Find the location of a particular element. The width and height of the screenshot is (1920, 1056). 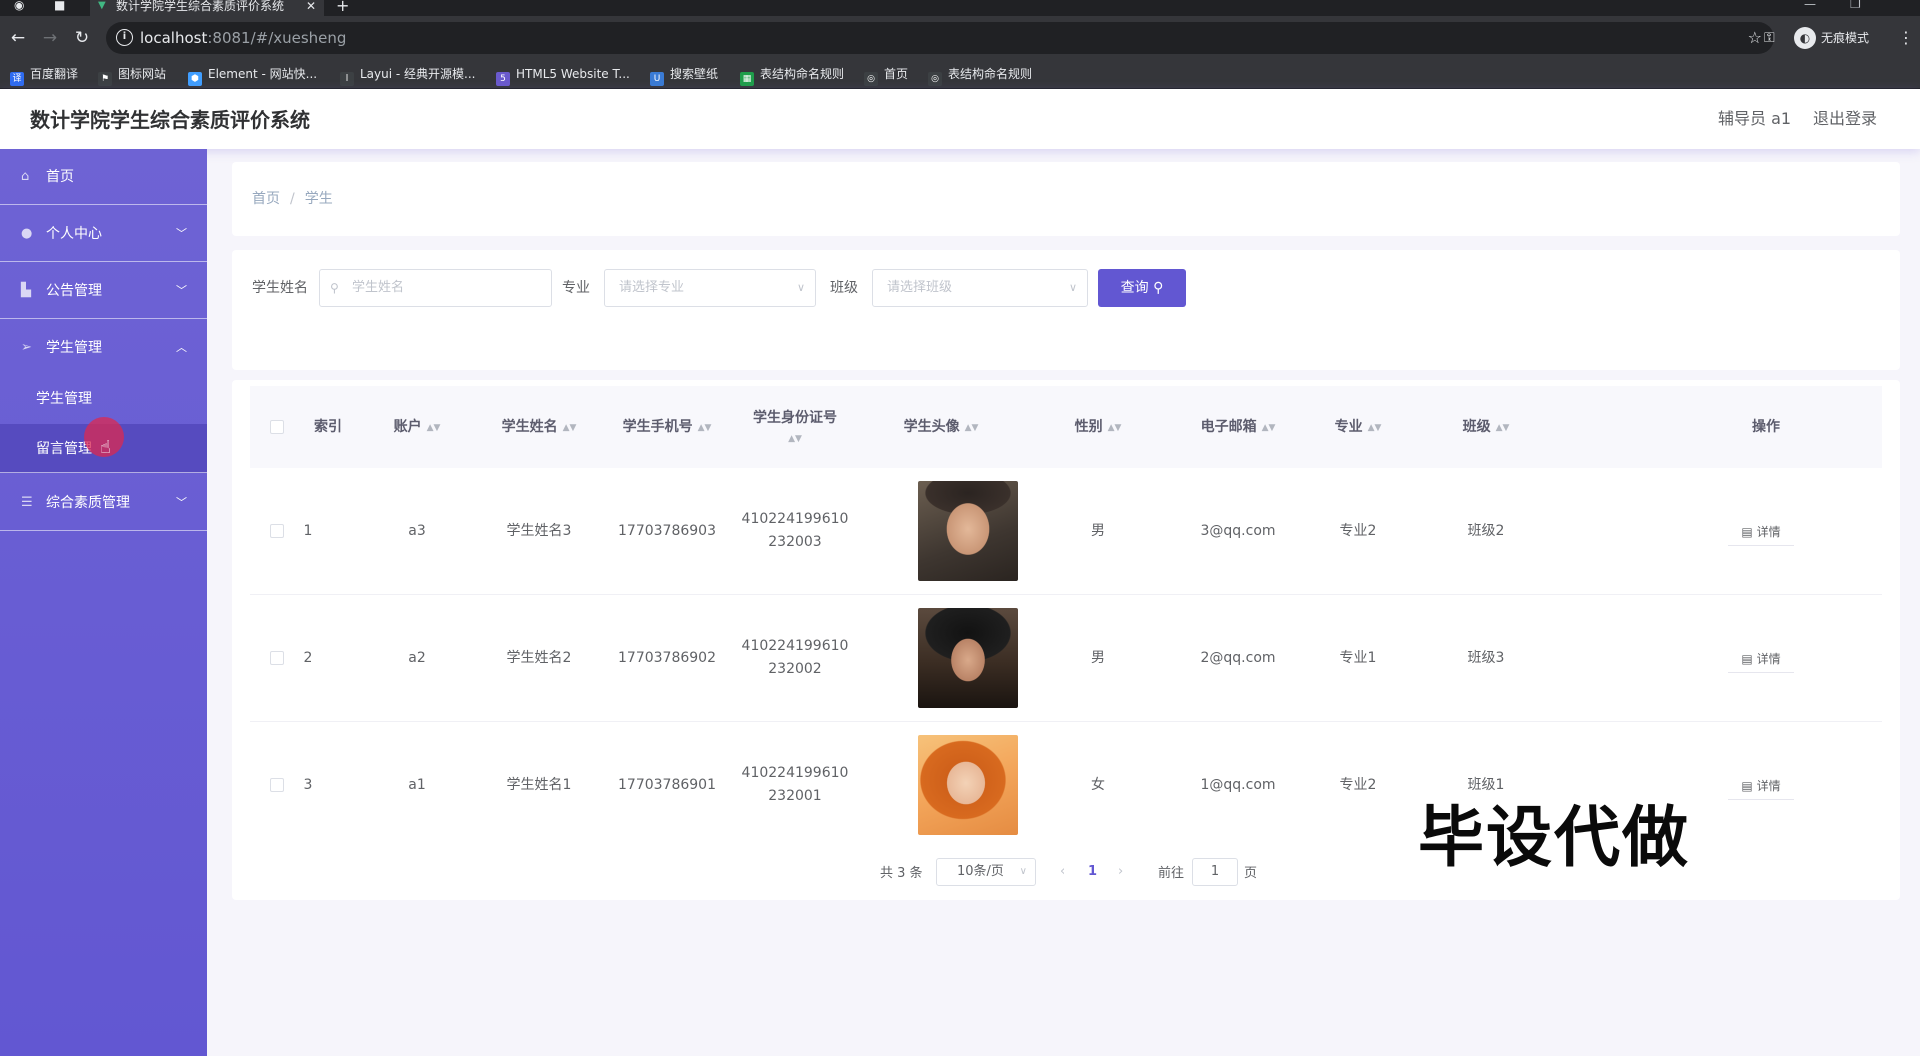

browser-menu-icon: ◉ is located at coordinates (19, 5).